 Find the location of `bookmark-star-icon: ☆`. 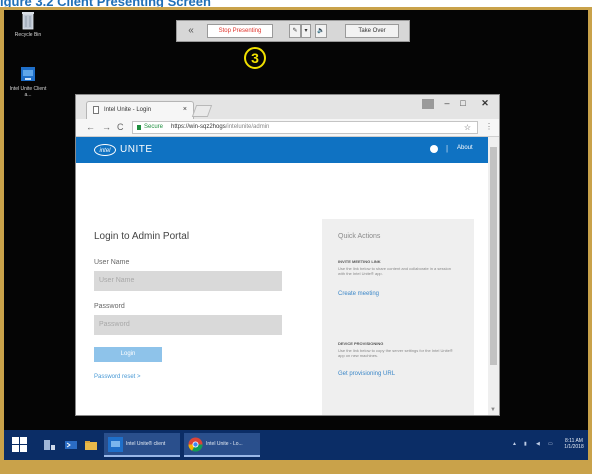

bookmark-star-icon: ☆ is located at coordinates (467, 127).